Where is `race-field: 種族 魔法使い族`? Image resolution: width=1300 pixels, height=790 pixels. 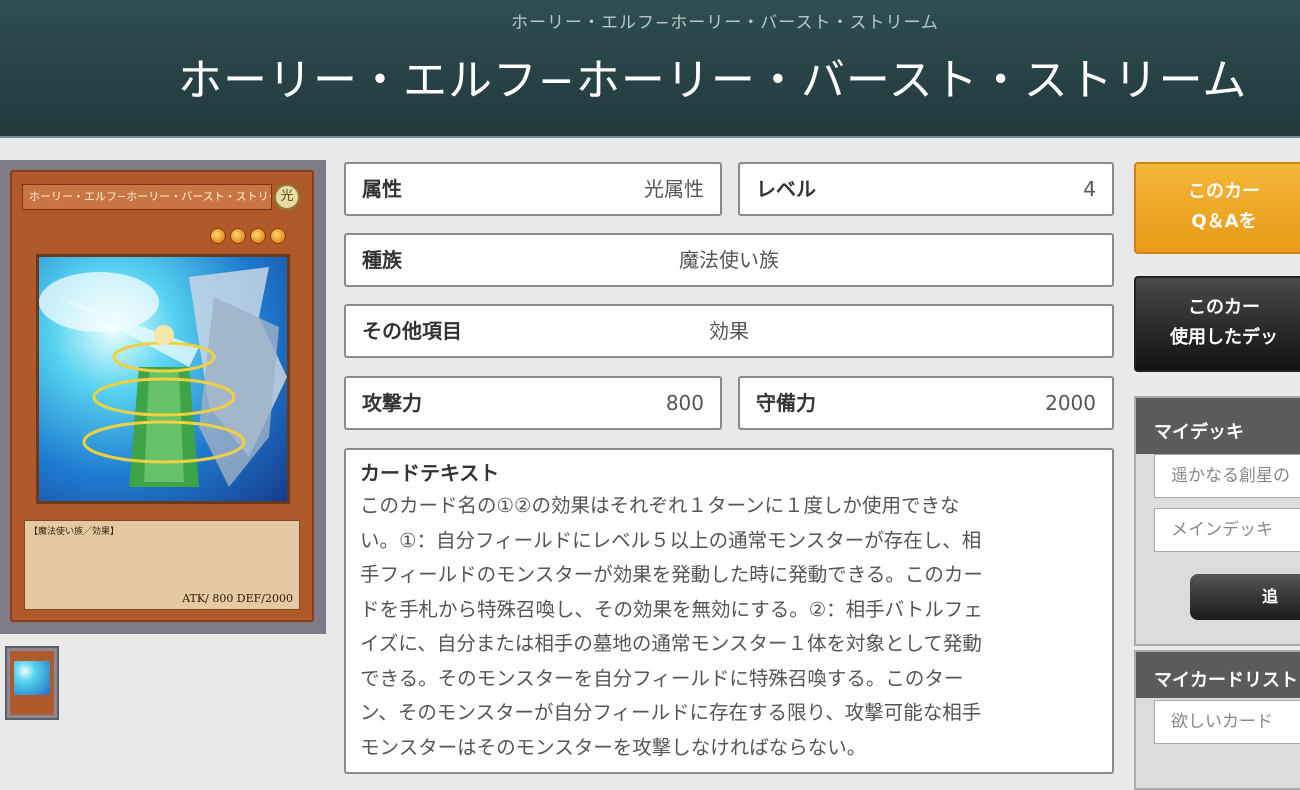 race-field: 種族 魔法使い族 is located at coordinates (729, 260).